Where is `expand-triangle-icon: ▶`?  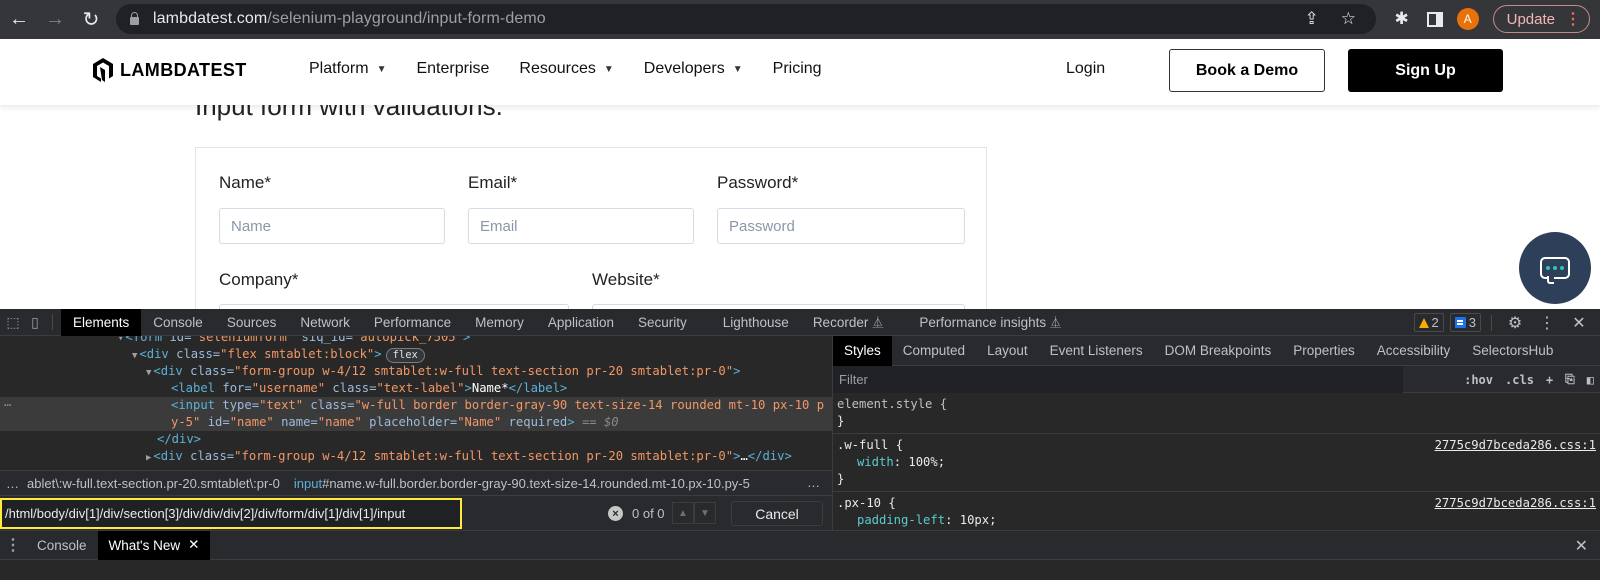 expand-triangle-icon: ▶ is located at coordinates (148, 458).